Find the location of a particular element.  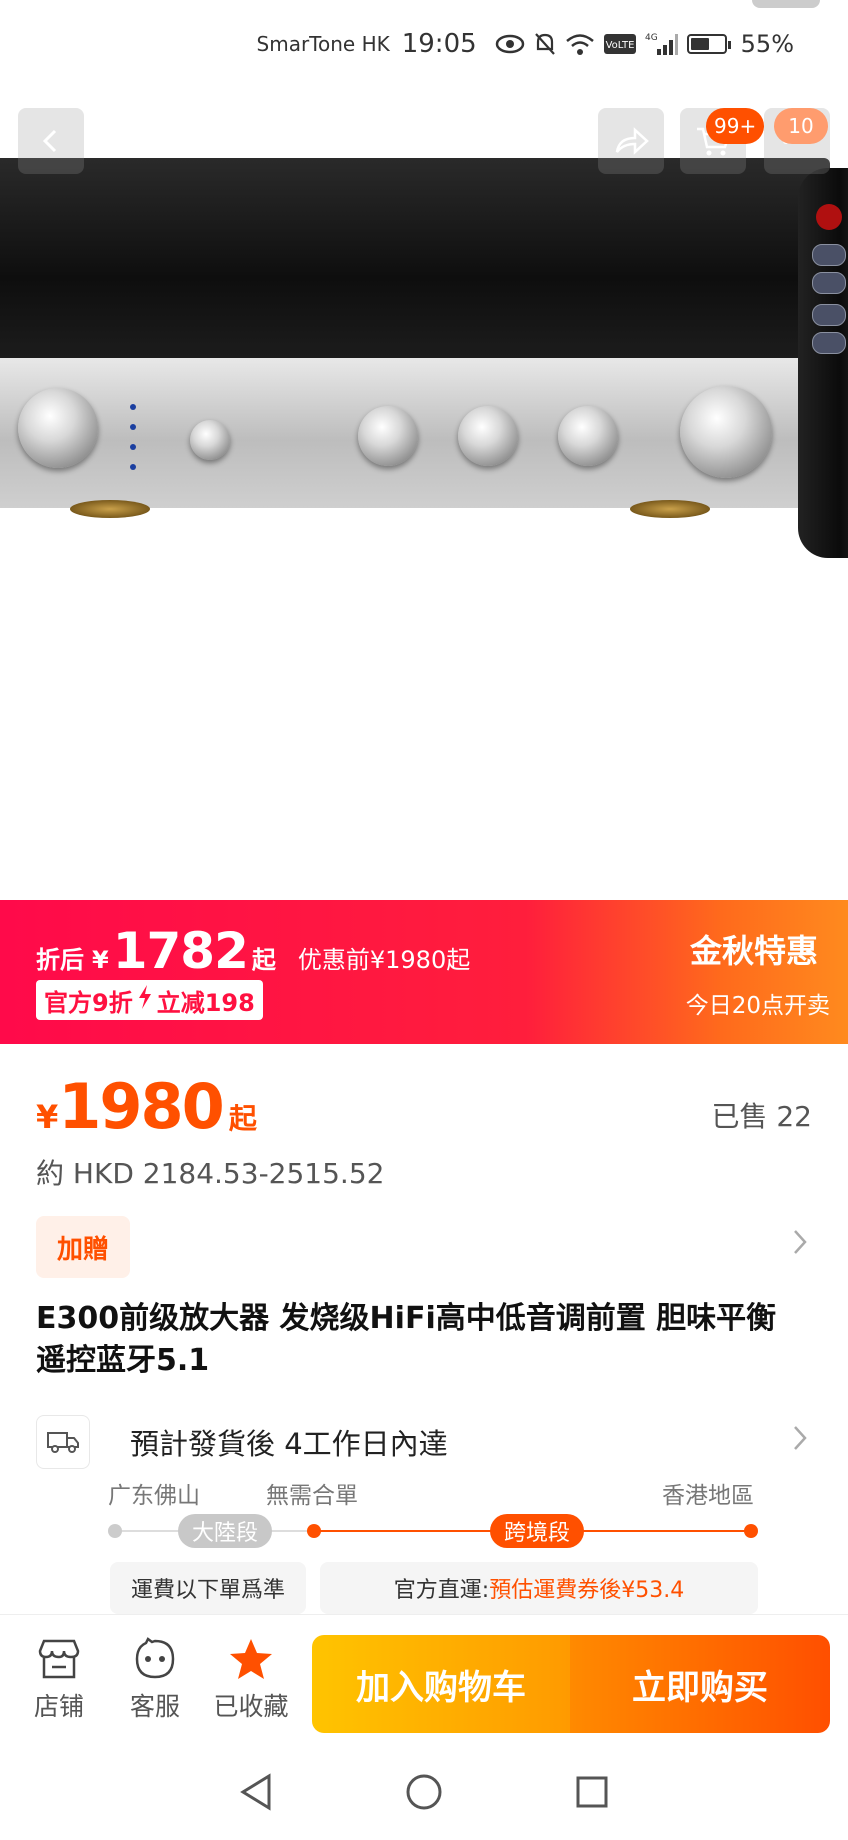

promo-price-suffix: 起 is located at coordinates (263, 960).